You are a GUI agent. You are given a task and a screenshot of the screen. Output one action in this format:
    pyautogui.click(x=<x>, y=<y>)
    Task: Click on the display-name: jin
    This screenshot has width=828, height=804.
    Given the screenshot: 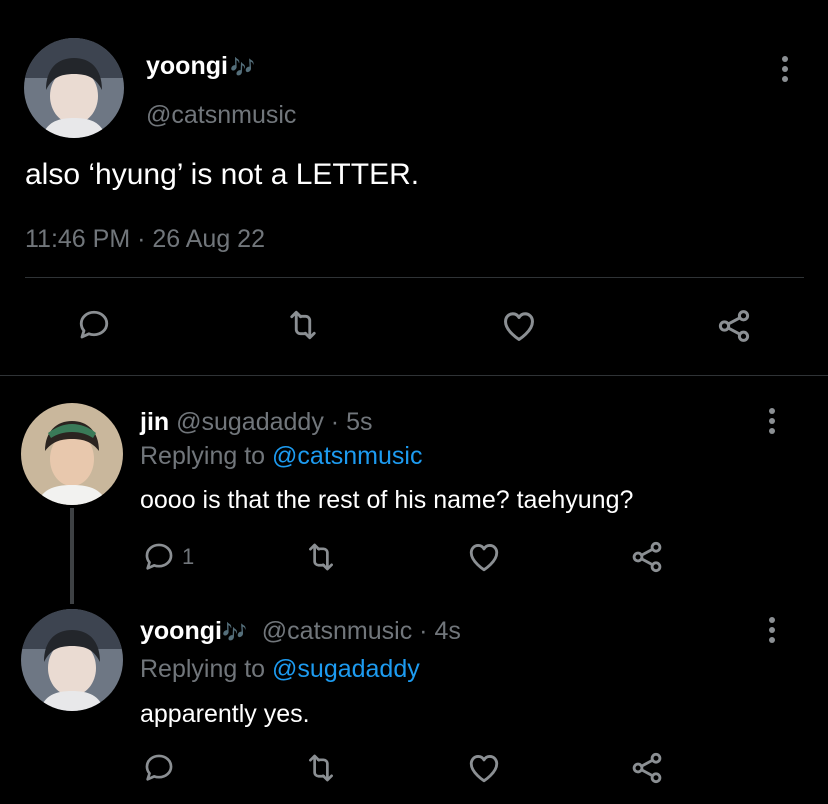 What is the action you would take?
    pyautogui.click(x=154, y=422)
    